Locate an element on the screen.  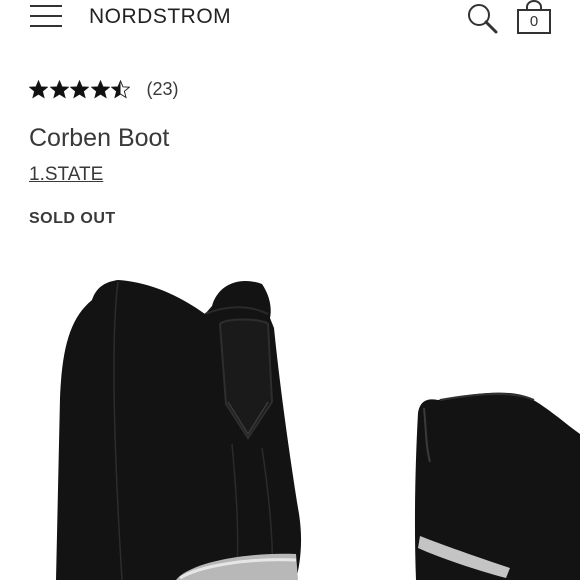
rating-stars is located at coordinates (80, 89).